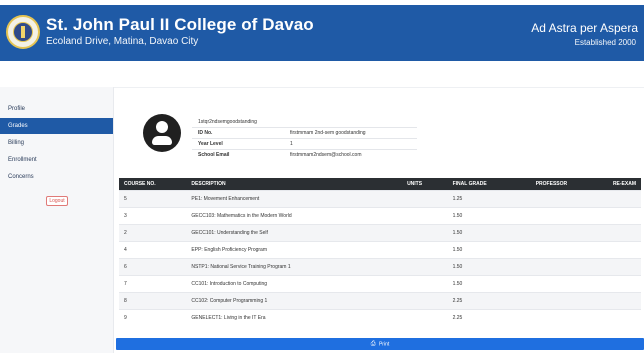 This screenshot has width=644, height=353. I want to click on cell-course-no: 3, so click(153, 216).